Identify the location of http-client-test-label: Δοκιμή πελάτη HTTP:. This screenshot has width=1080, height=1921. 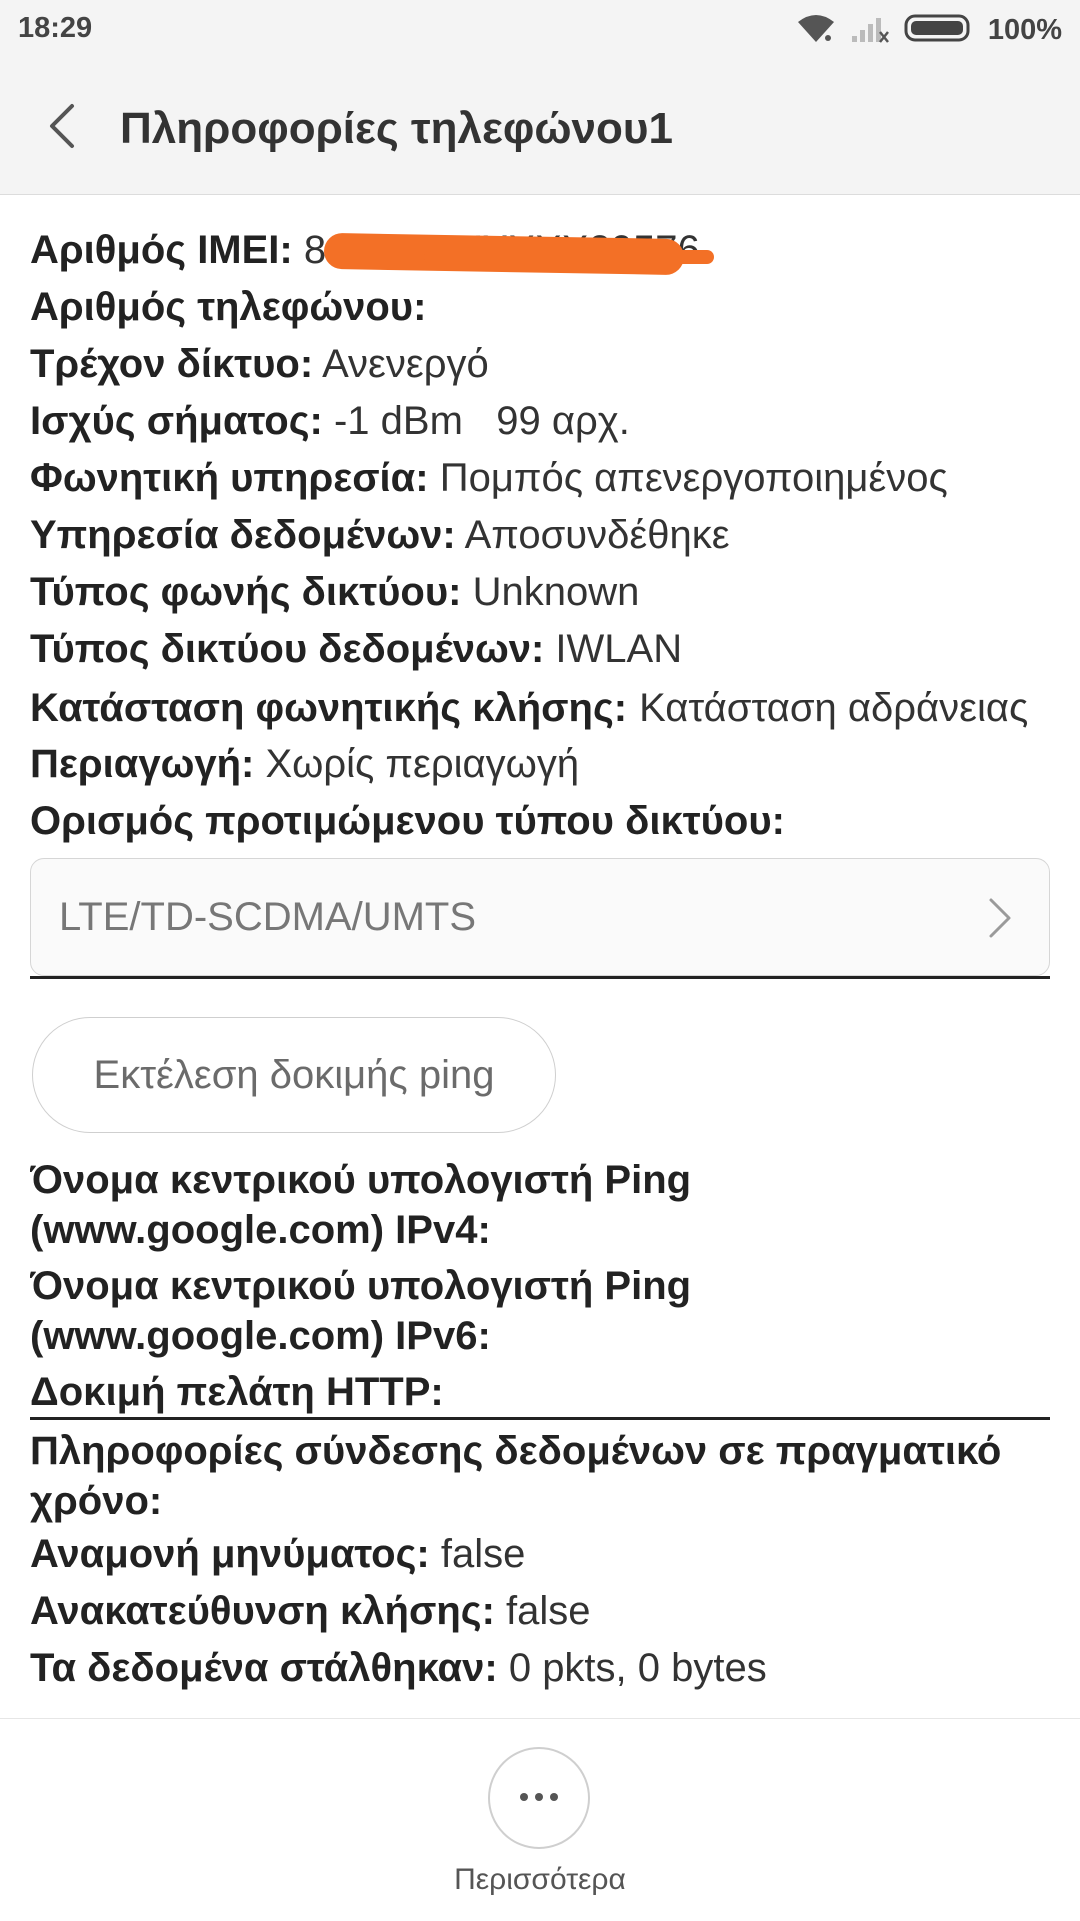
(237, 1392).